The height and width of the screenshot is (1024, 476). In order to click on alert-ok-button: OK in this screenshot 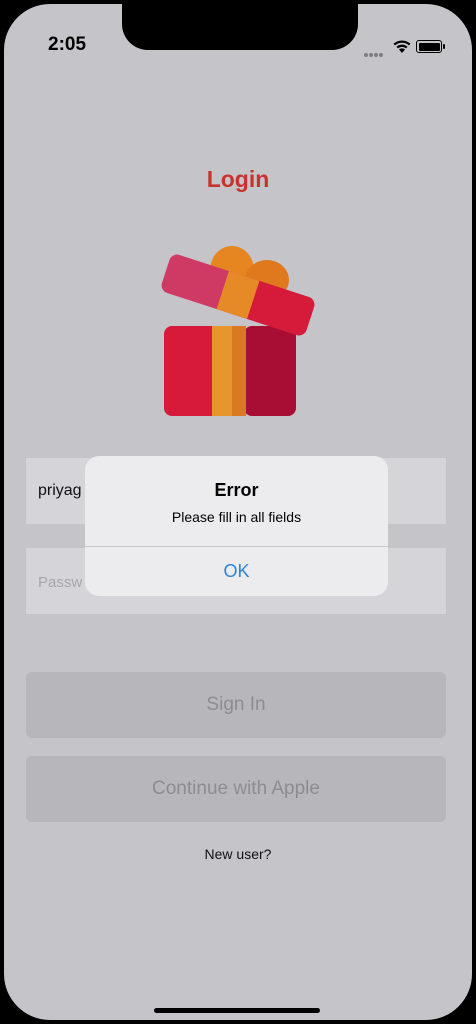, I will do `click(236, 571)`.